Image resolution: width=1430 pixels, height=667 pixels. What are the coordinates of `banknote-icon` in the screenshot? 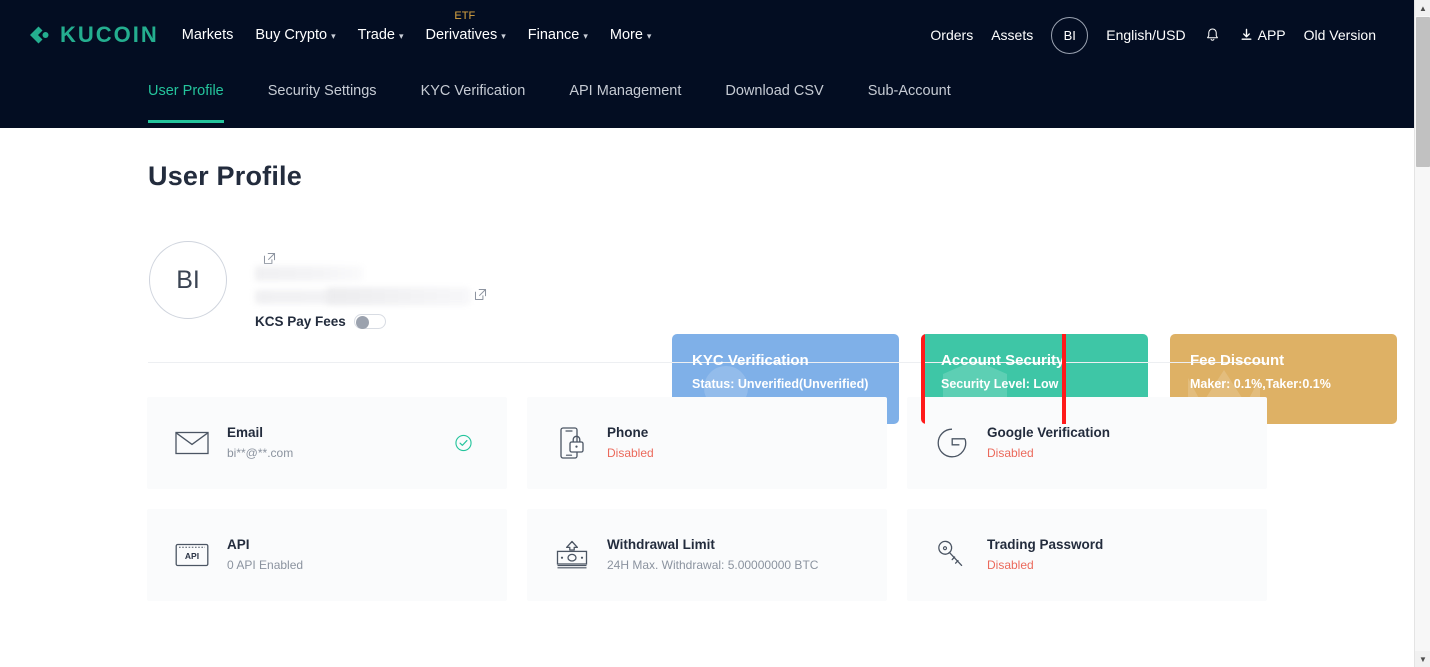 It's located at (572, 555).